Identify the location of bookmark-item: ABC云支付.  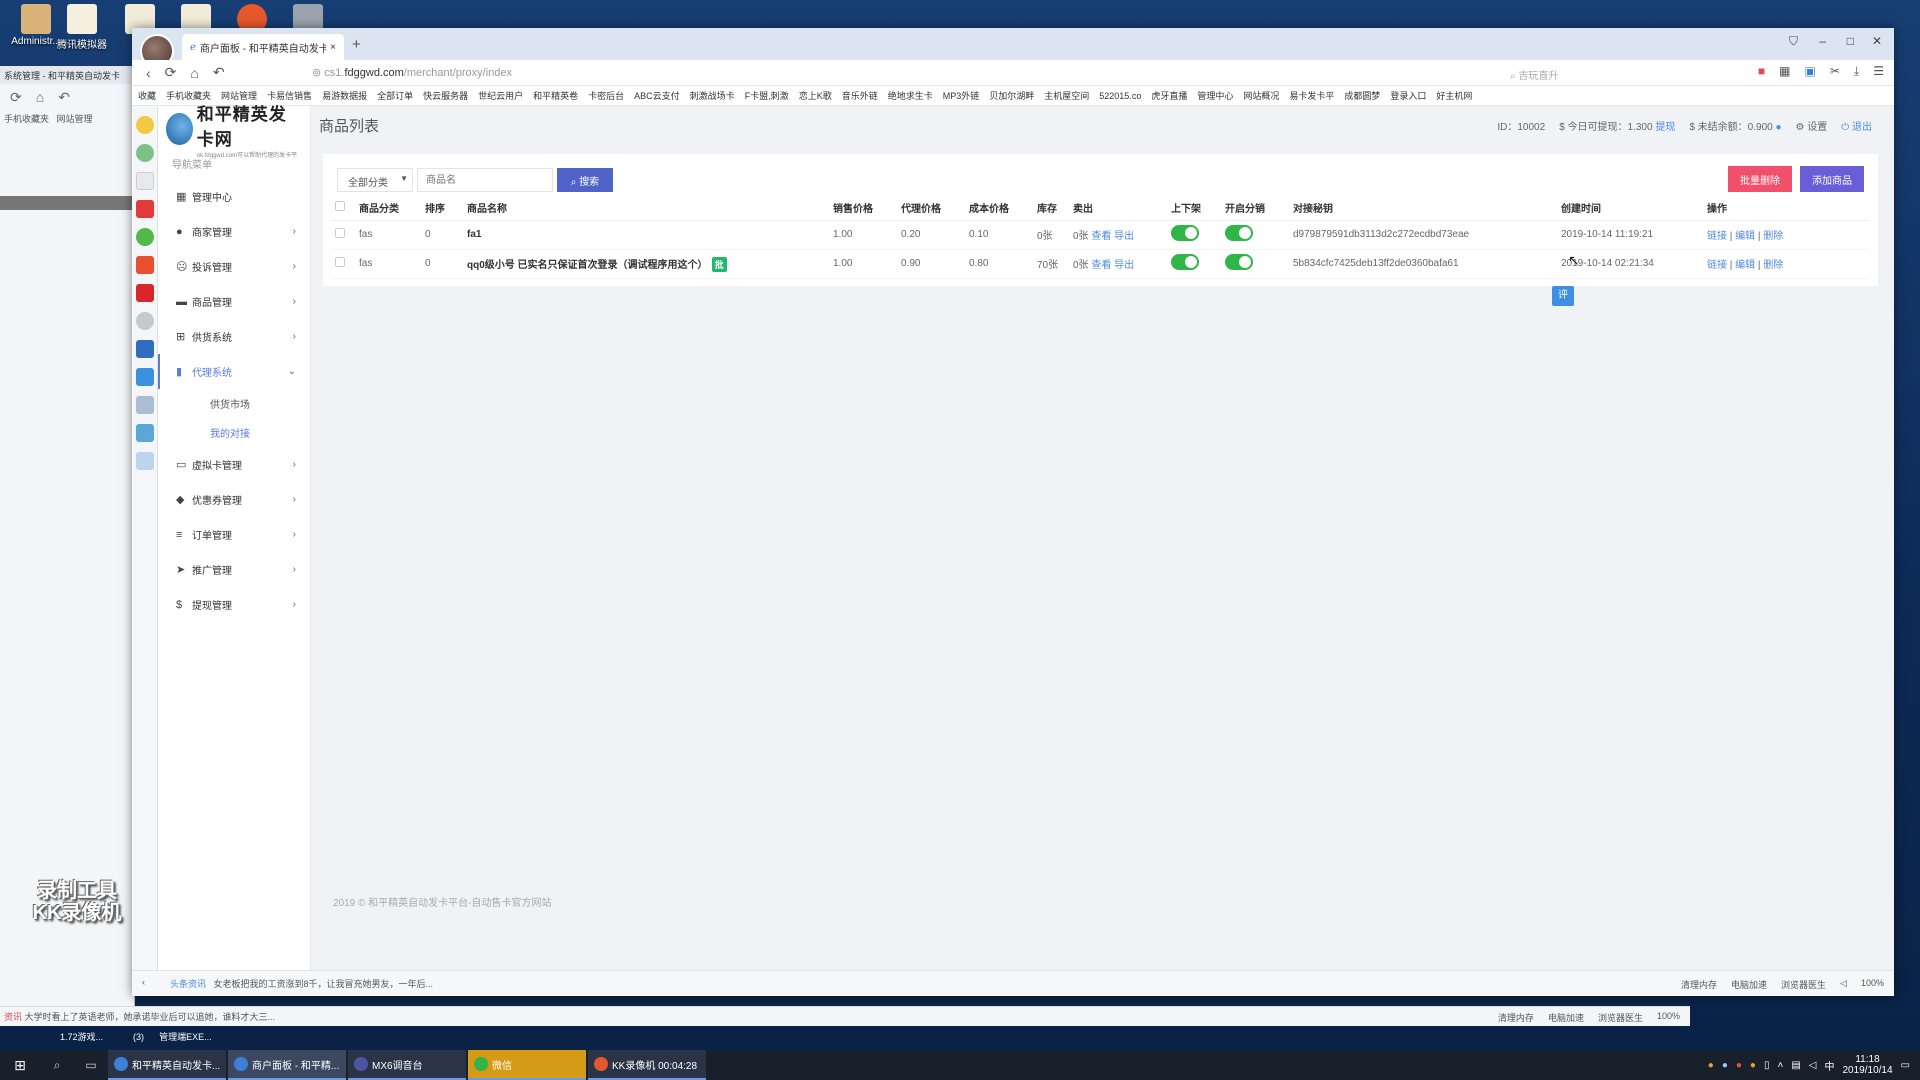
(657, 95).